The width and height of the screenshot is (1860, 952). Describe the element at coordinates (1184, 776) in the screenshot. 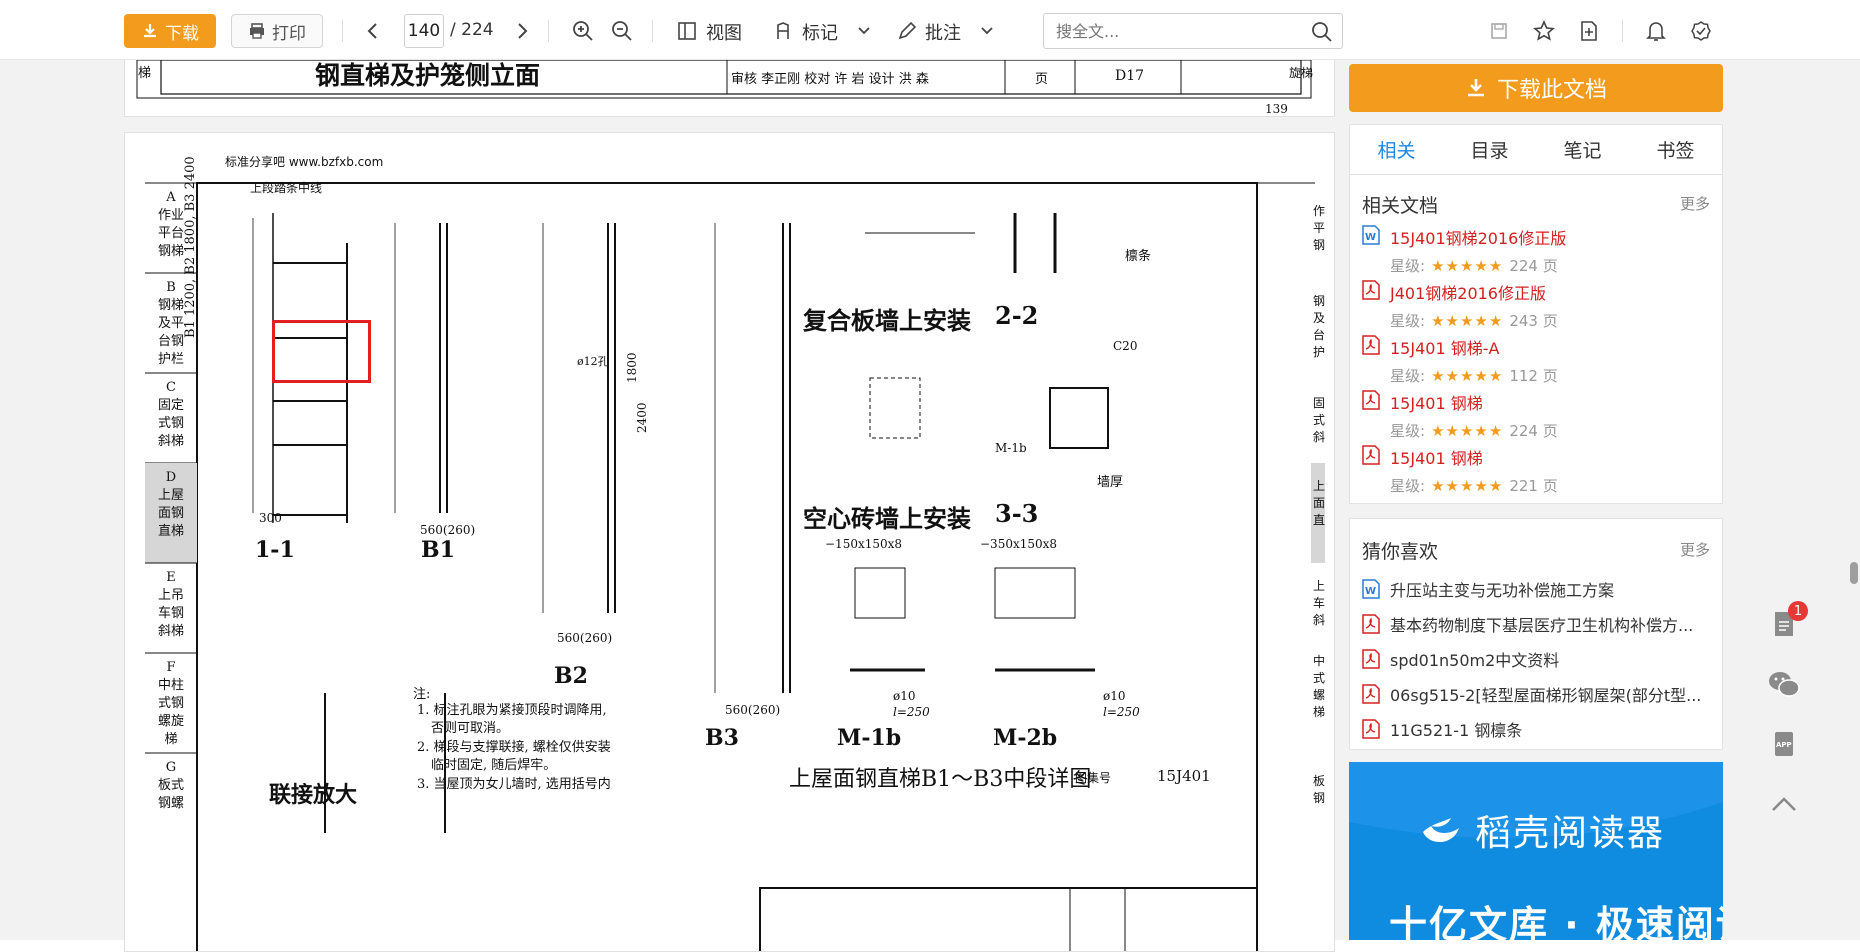

I see `atlas-code: 15J401` at that location.